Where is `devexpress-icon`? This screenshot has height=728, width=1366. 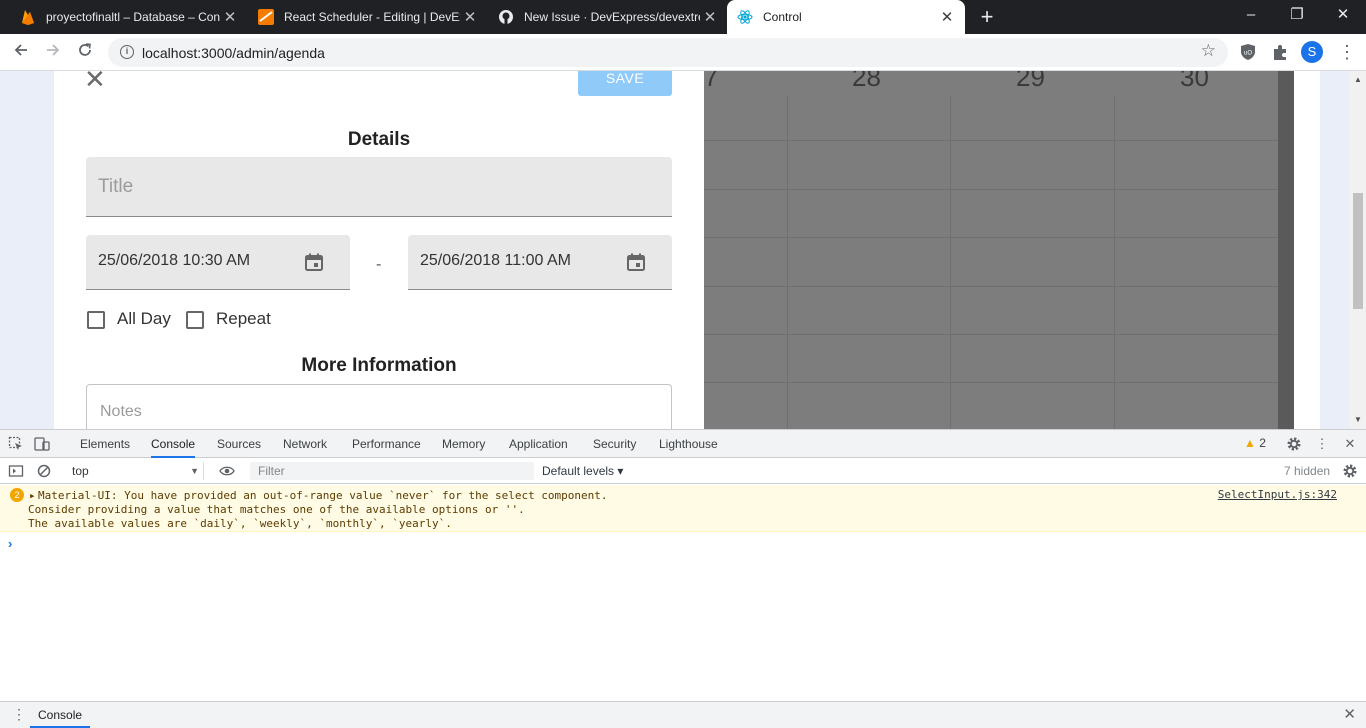 devexpress-icon is located at coordinates (266, 17).